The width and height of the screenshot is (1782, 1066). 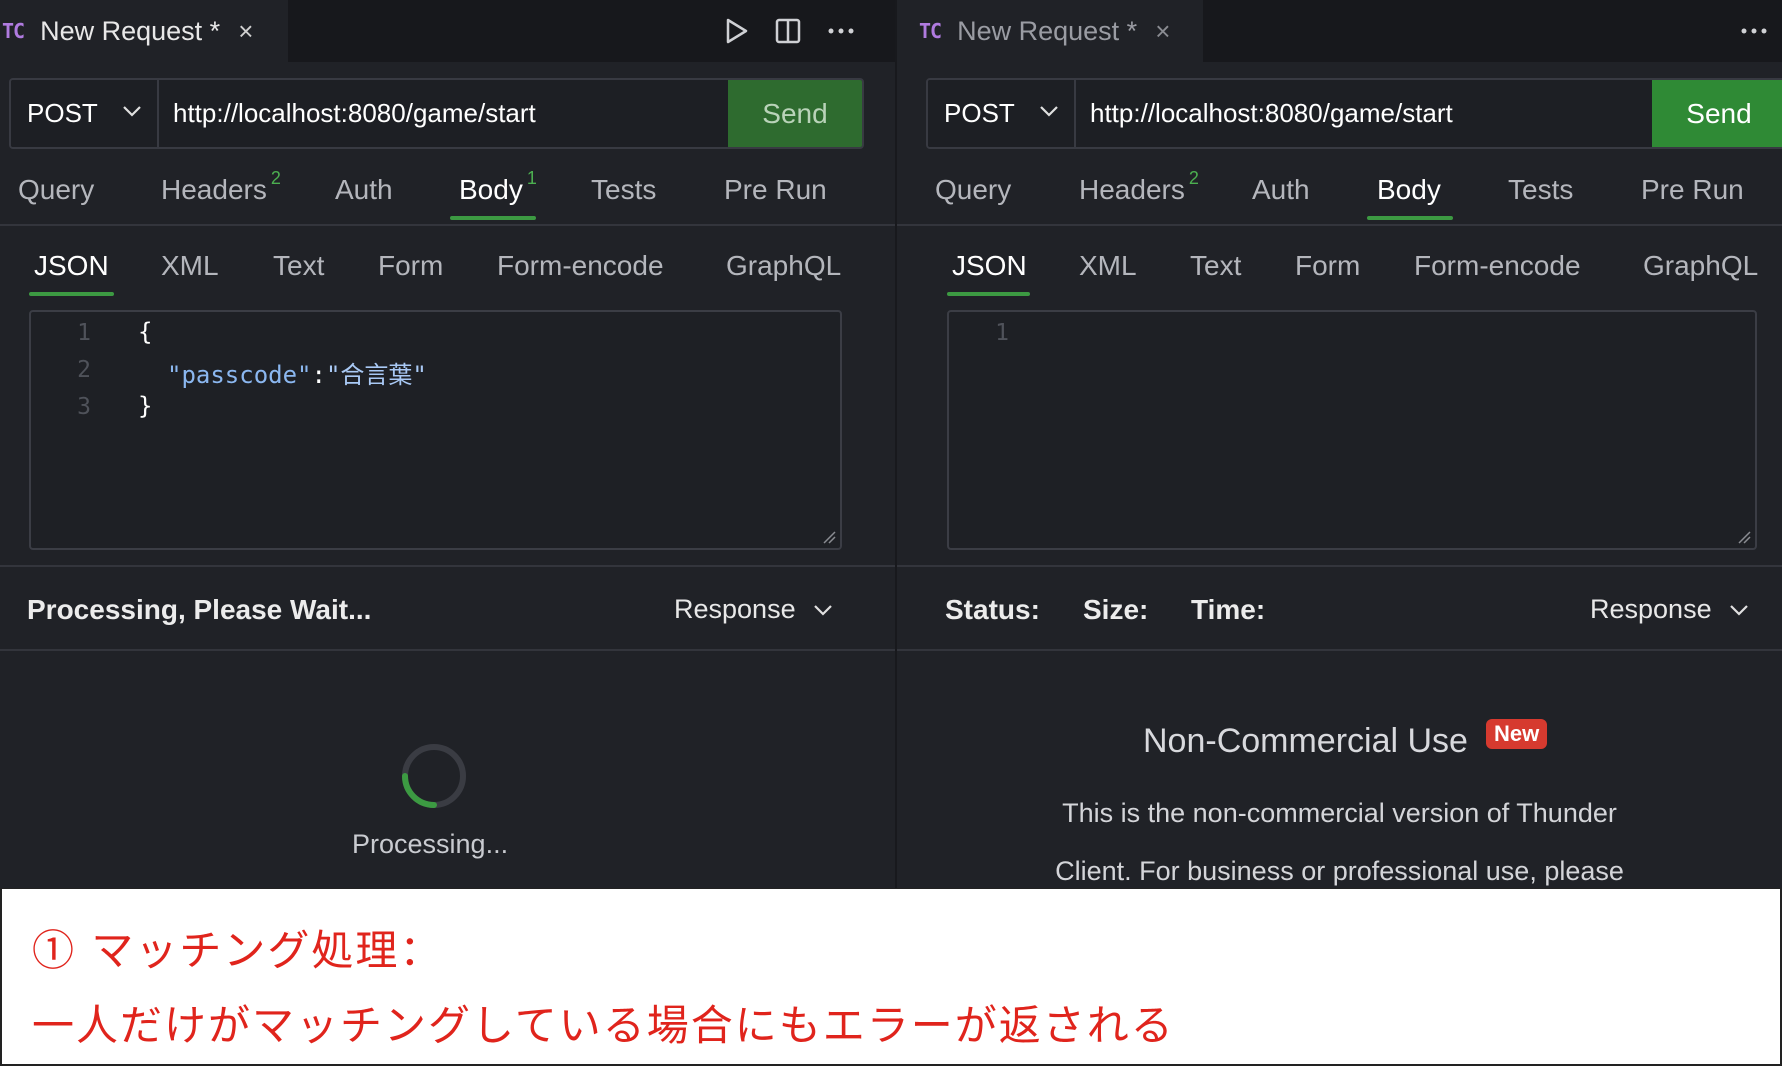 I want to click on json-value: "合言葉", so click(x=376, y=375).